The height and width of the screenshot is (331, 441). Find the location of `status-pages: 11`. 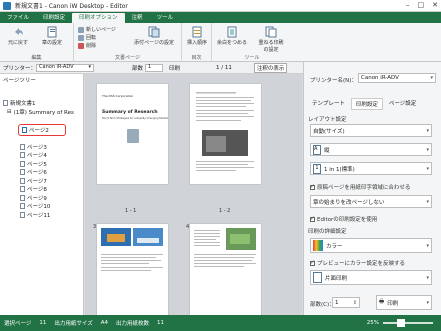

status-pages: 11 is located at coordinates (161, 323).